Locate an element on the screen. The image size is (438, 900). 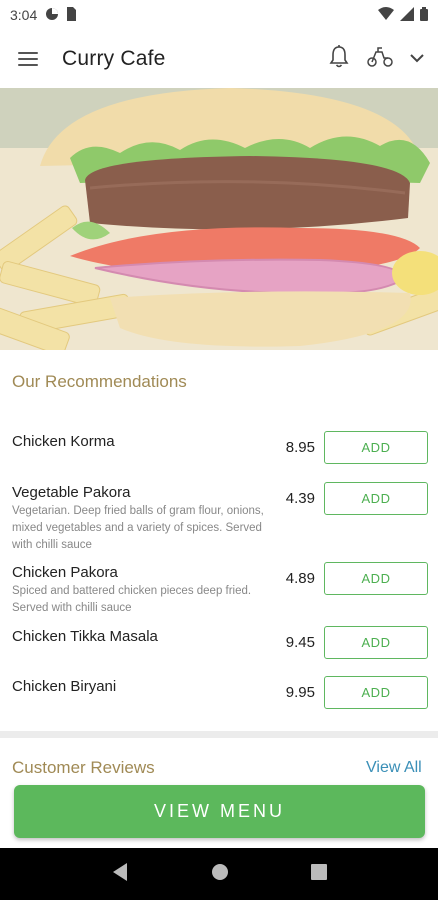
signal-icon is located at coordinates (407, 15).